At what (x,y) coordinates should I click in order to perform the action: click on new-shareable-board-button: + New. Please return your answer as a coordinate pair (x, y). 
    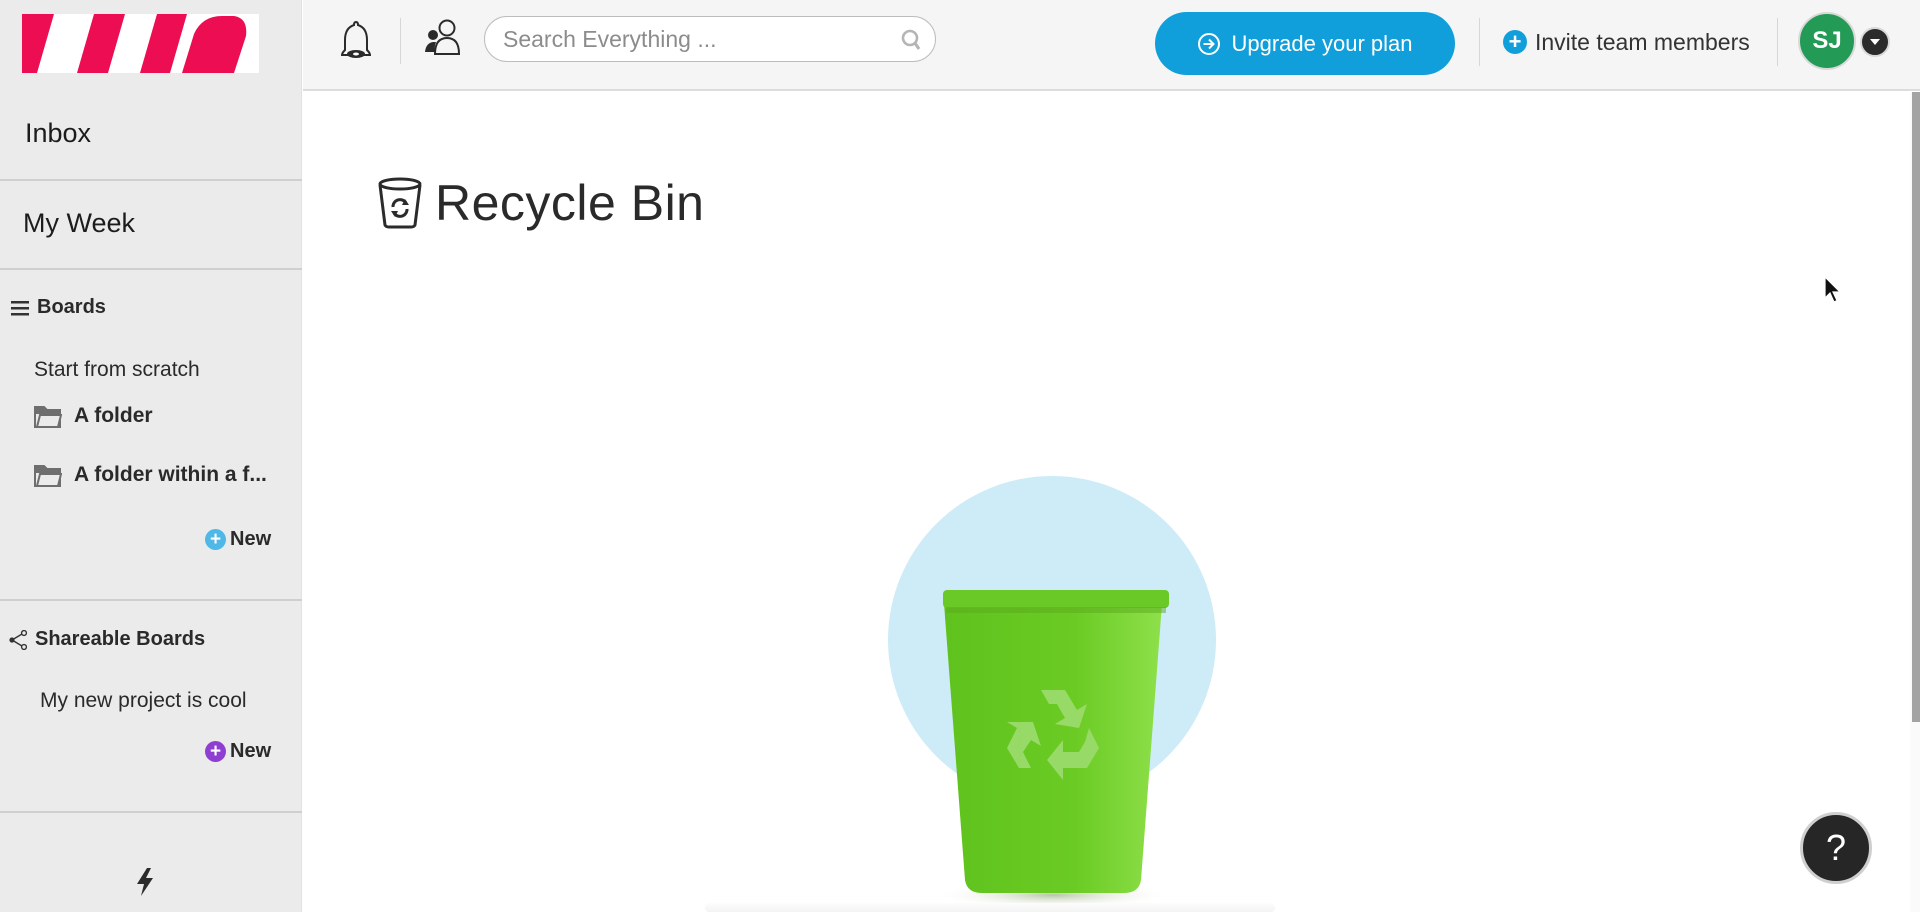
    Looking at the image, I should click on (238, 751).